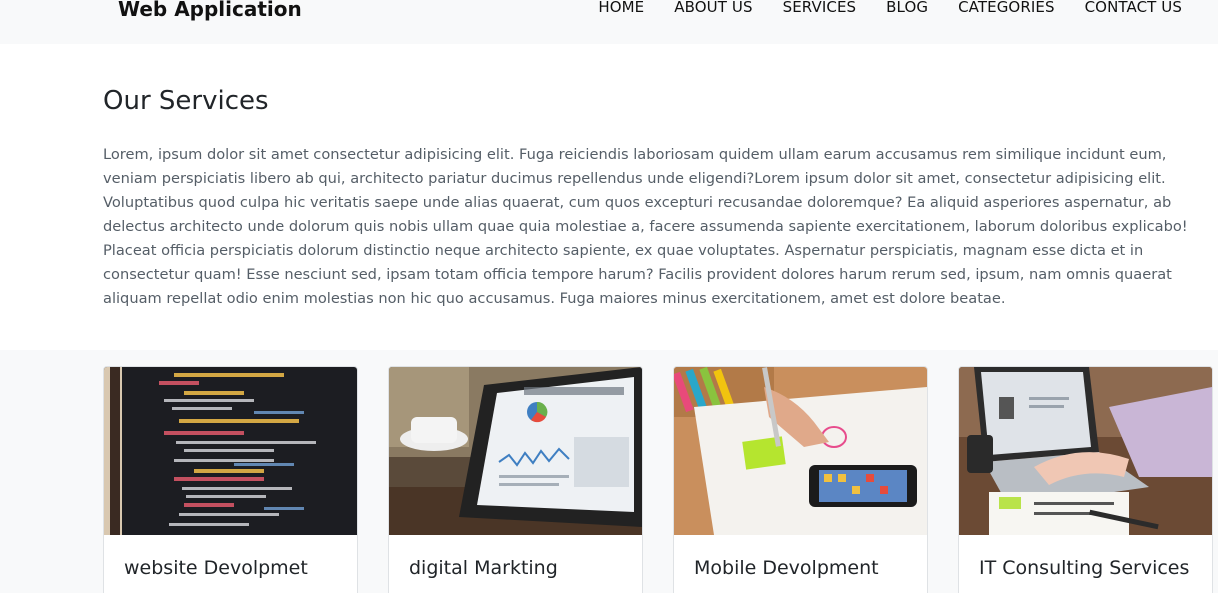  Describe the element at coordinates (483, 568) in the screenshot. I see `service-card-title: digital Markting` at that location.